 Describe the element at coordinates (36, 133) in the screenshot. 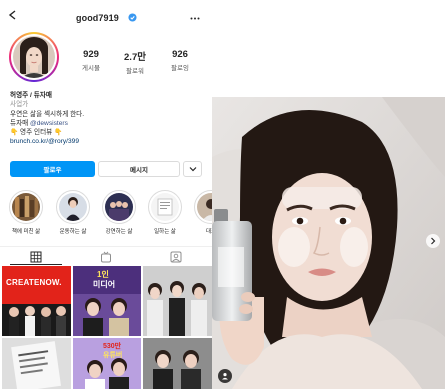

I see `bio-line-3: 👇 영주 인터뷰 👇` at that location.